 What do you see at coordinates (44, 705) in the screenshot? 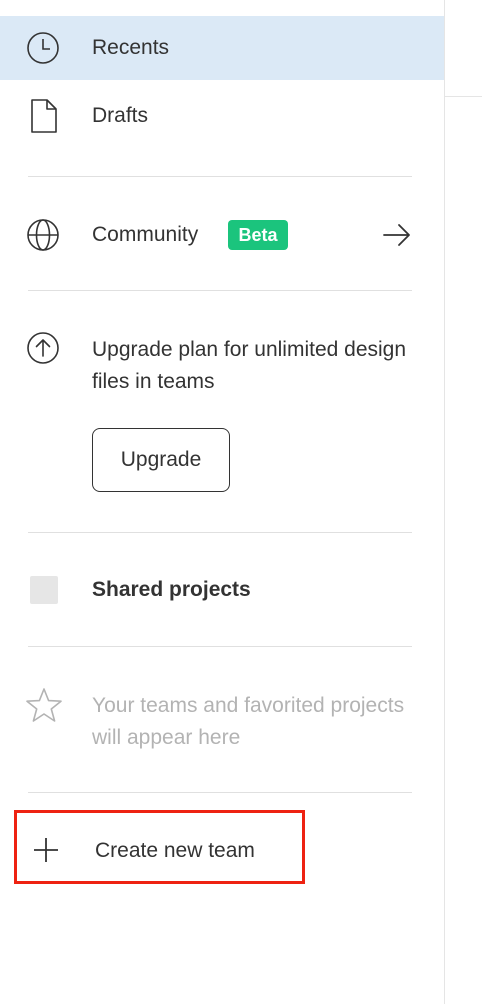
I see `star-icon` at bounding box center [44, 705].